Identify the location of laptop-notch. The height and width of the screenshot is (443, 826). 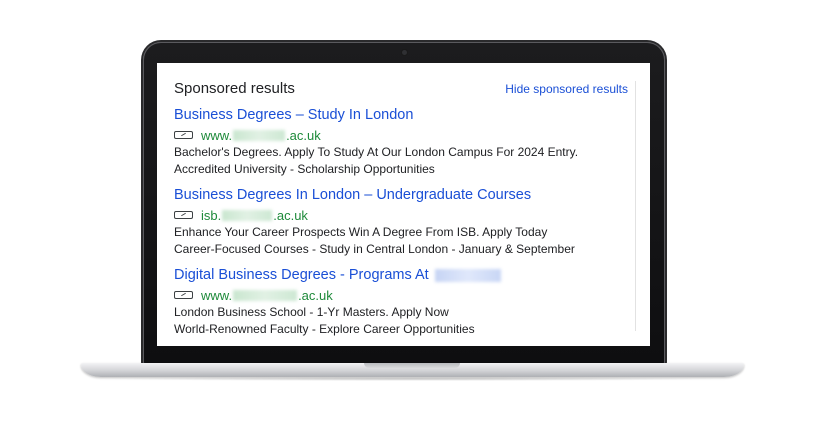
(412, 365).